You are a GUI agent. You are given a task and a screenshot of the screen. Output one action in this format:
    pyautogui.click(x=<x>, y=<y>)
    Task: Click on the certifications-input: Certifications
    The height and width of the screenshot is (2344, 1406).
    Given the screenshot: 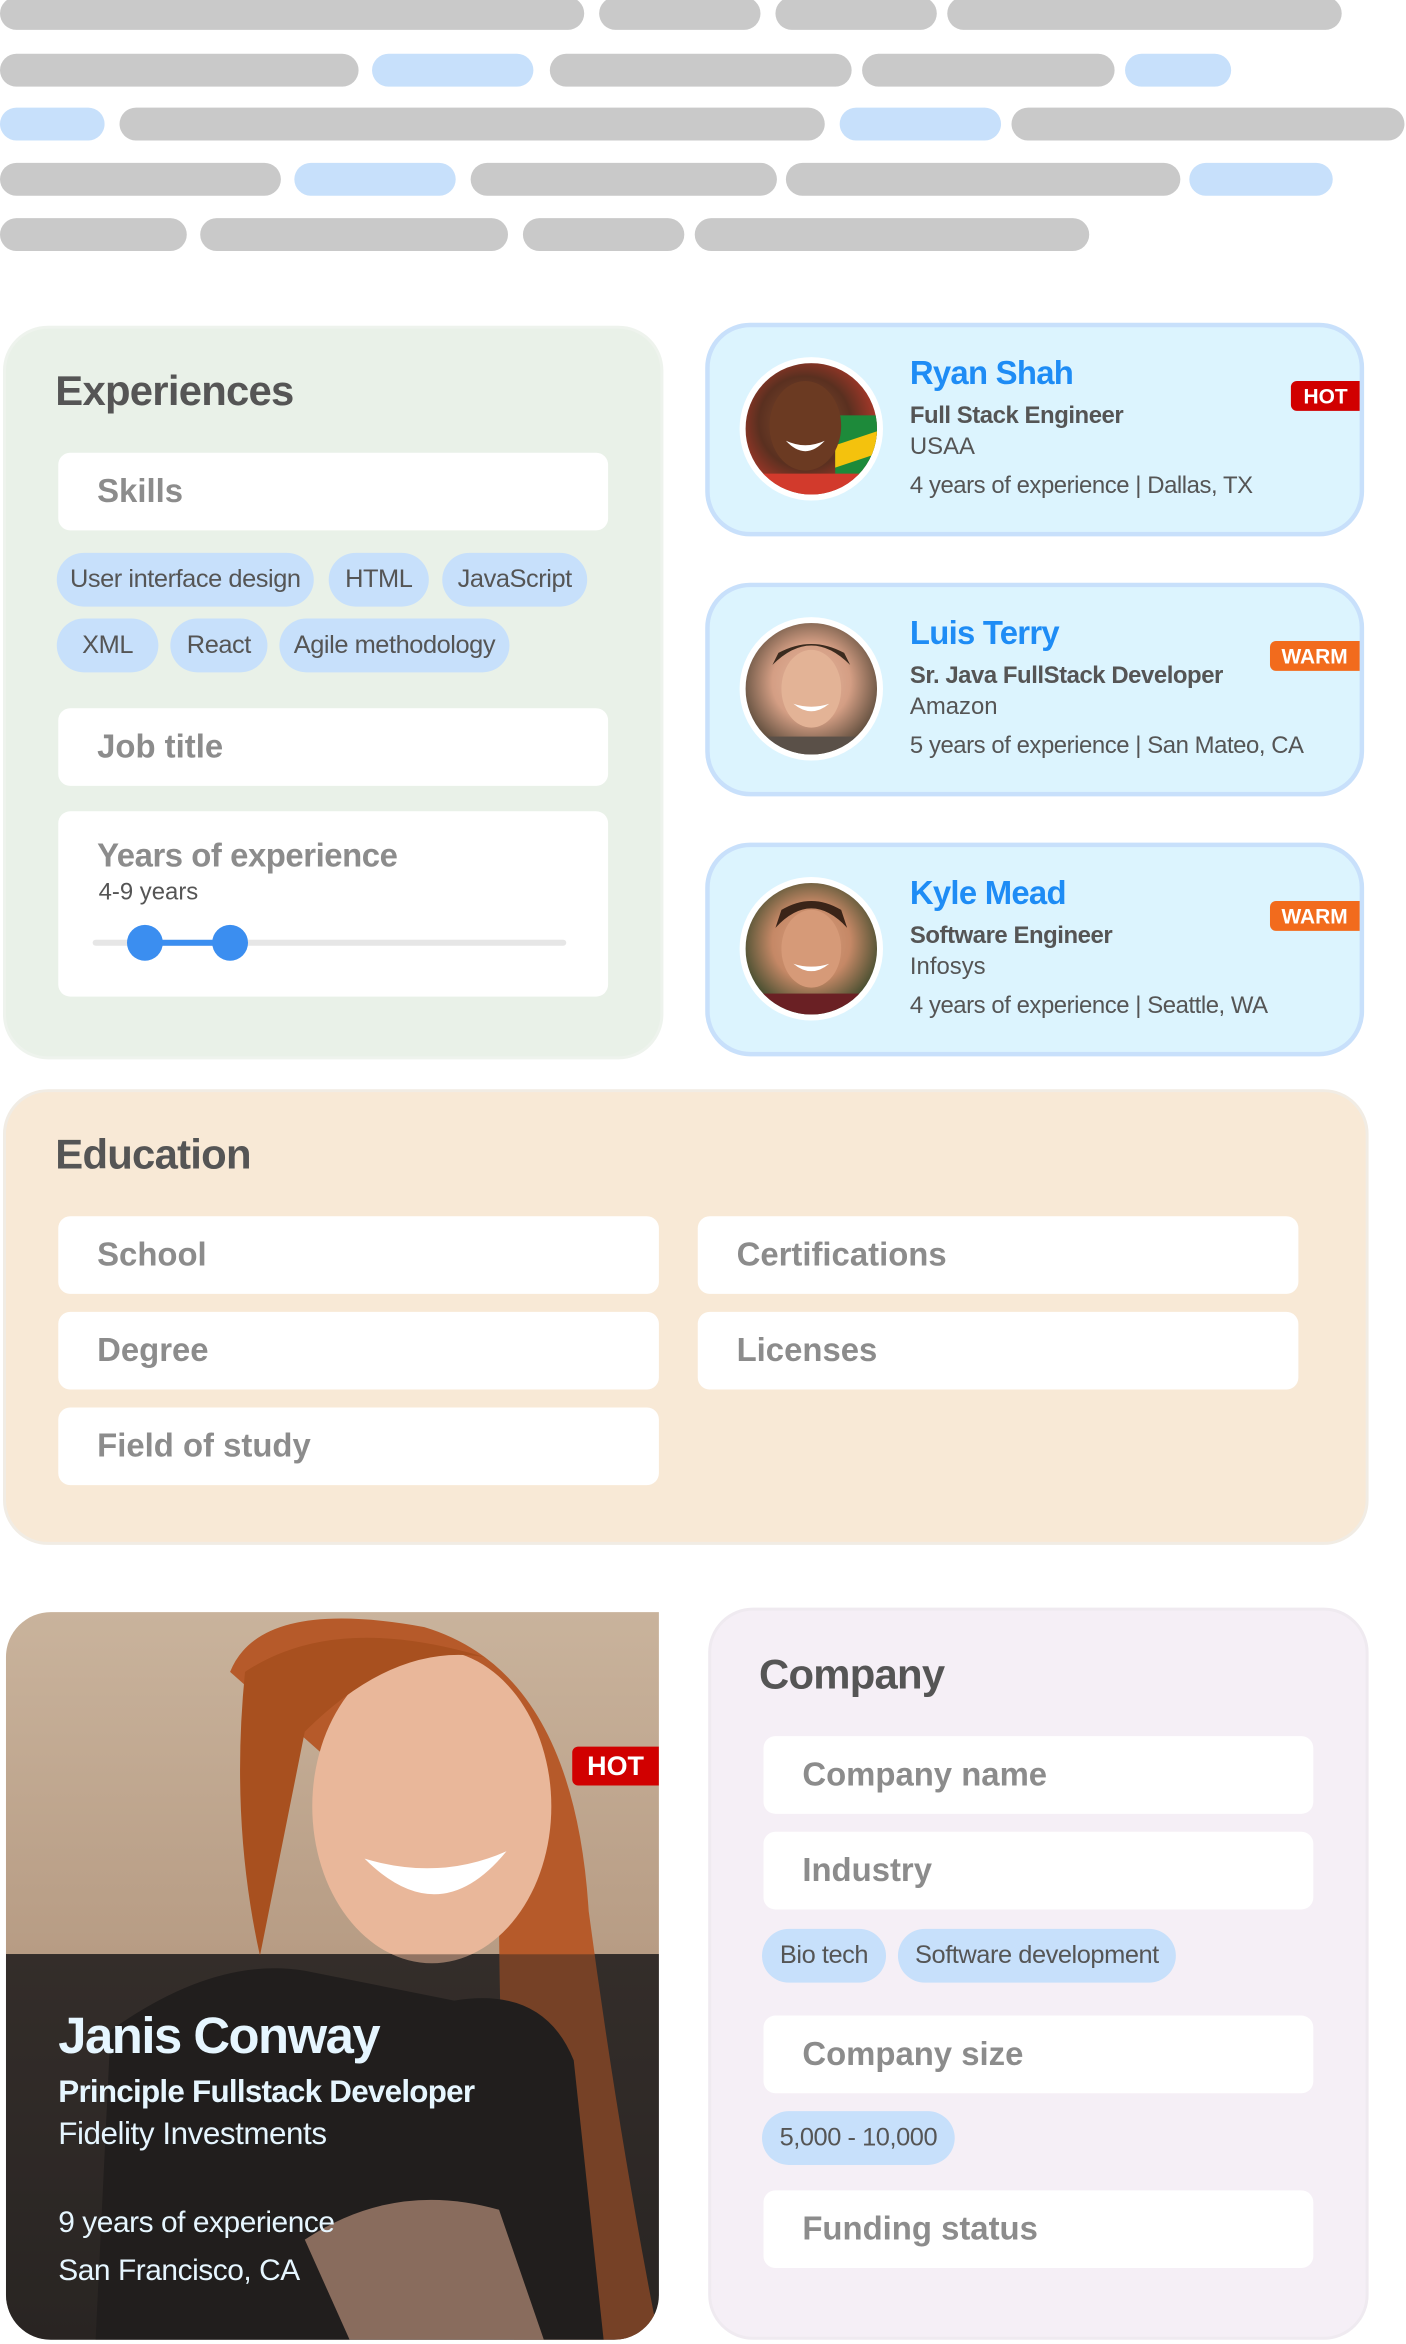 What is the action you would take?
    pyautogui.click(x=998, y=1255)
    